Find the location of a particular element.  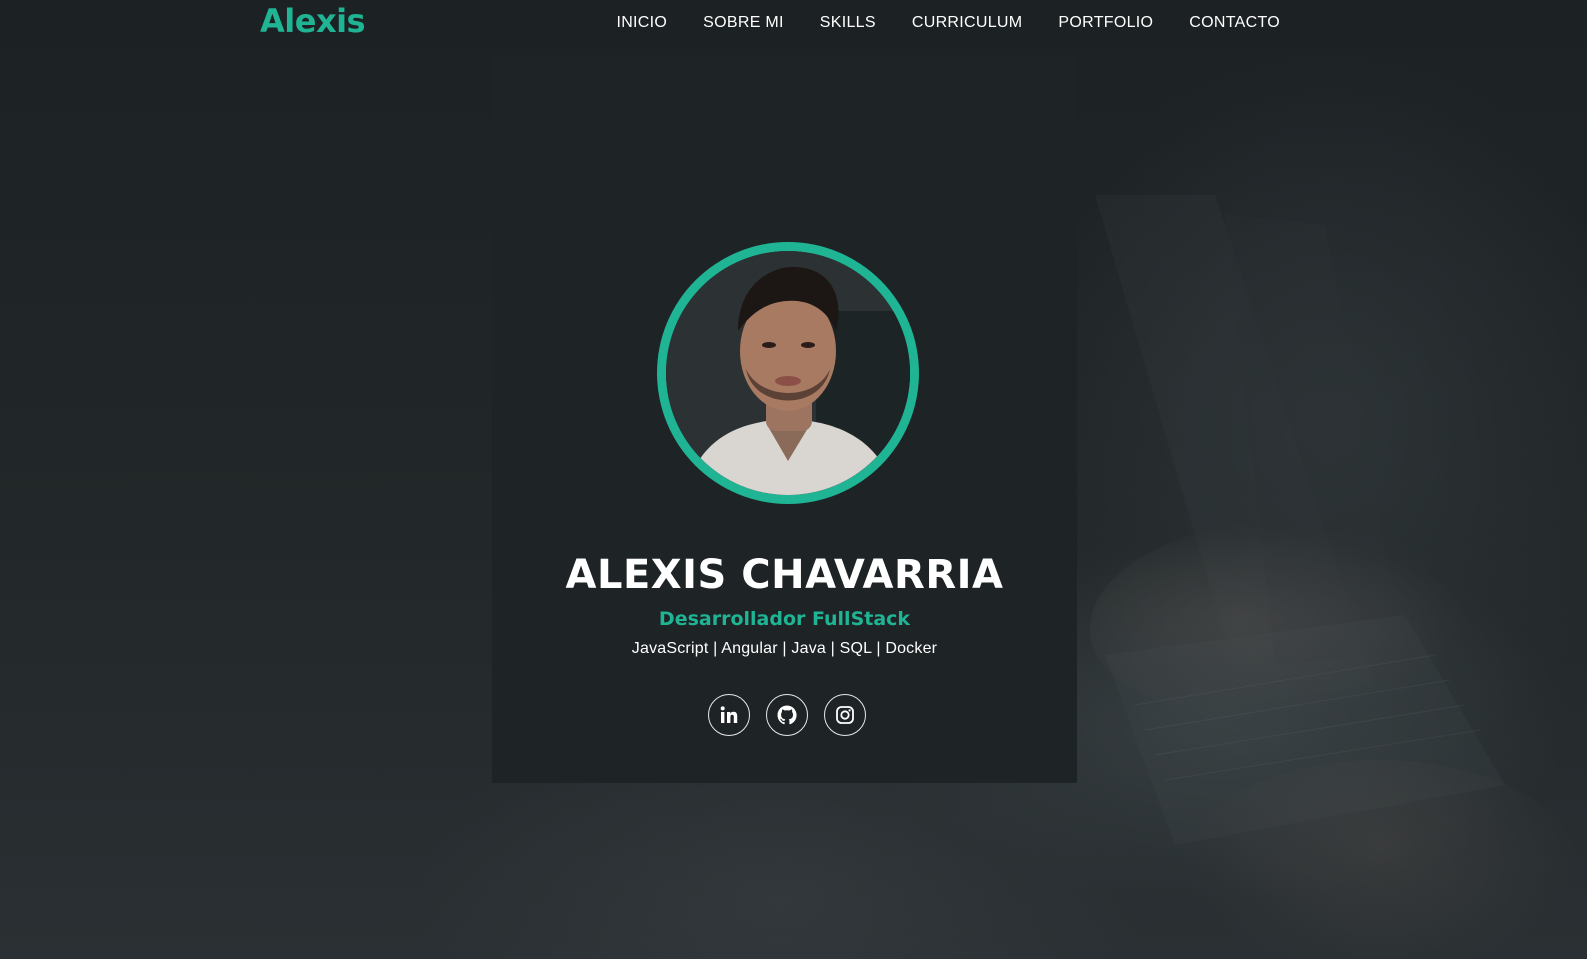

instagram-icon is located at coordinates (845, 715).